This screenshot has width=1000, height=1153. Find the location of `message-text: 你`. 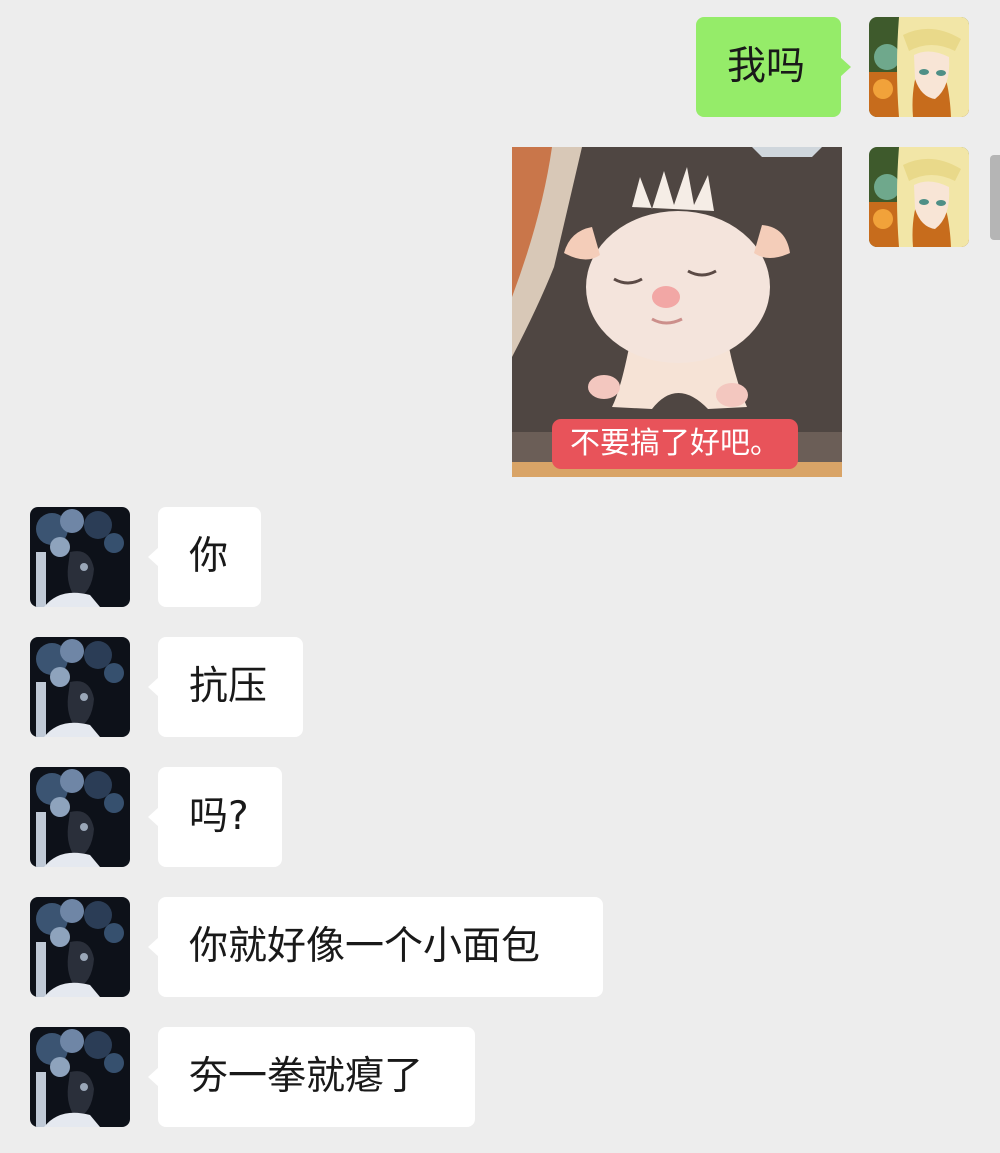

message-text: 你 is located at coordinates (209, 556).